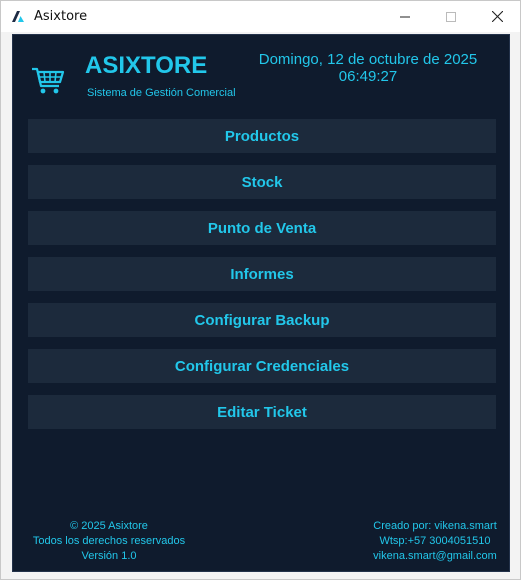 This screenshot has width=521, height=580. I want to click on configurar-credenciales-button: Configurar Credenciales, so click(262, 366).